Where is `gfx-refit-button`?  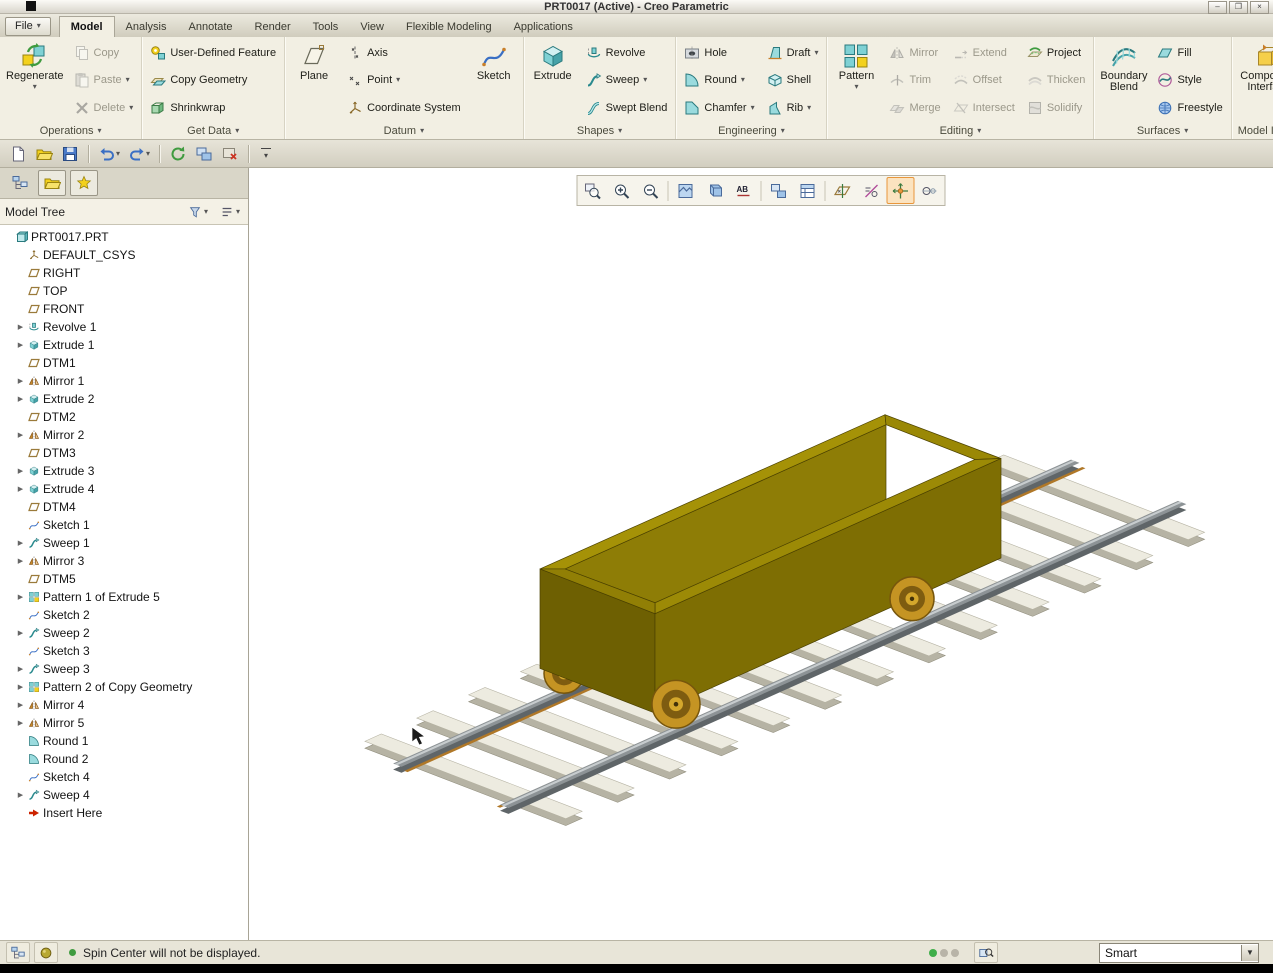 gfx-refit-button is located at coordinates (593, 190).